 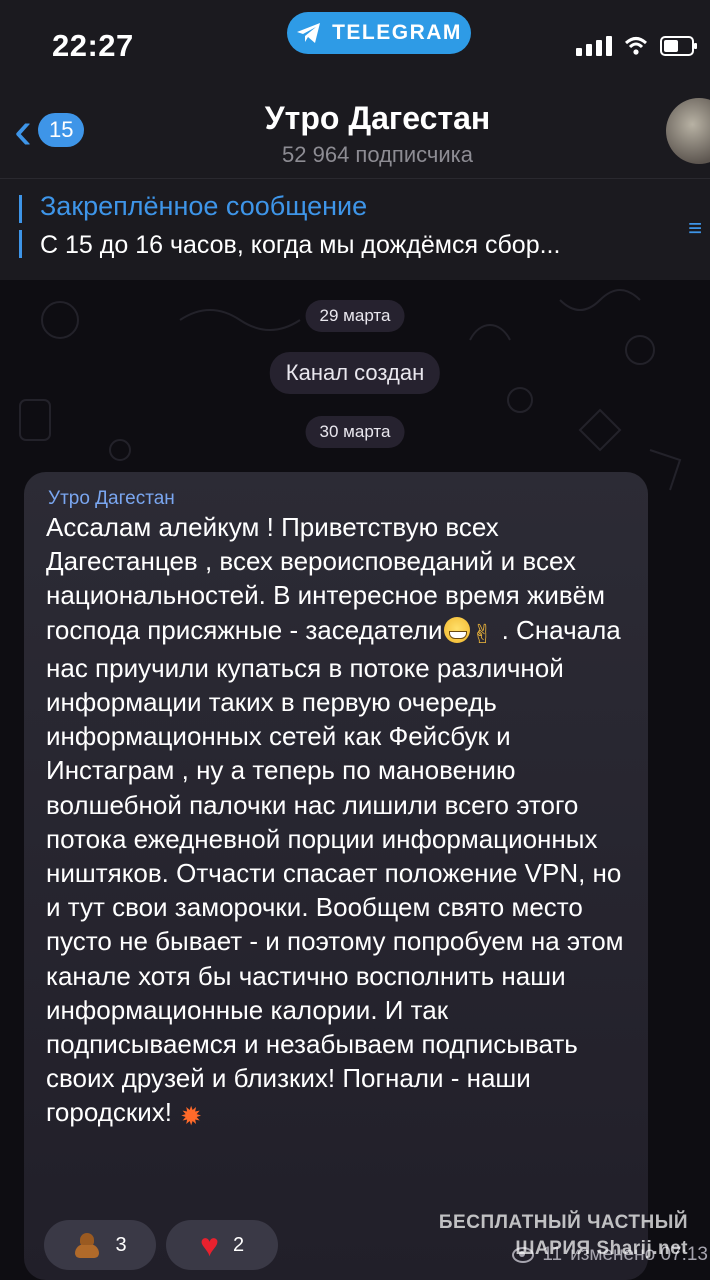 What do you see at coordinates (355, 316) in the screenshot?
I see `date-separator: 29 марта` at bounding box center [355, 316].